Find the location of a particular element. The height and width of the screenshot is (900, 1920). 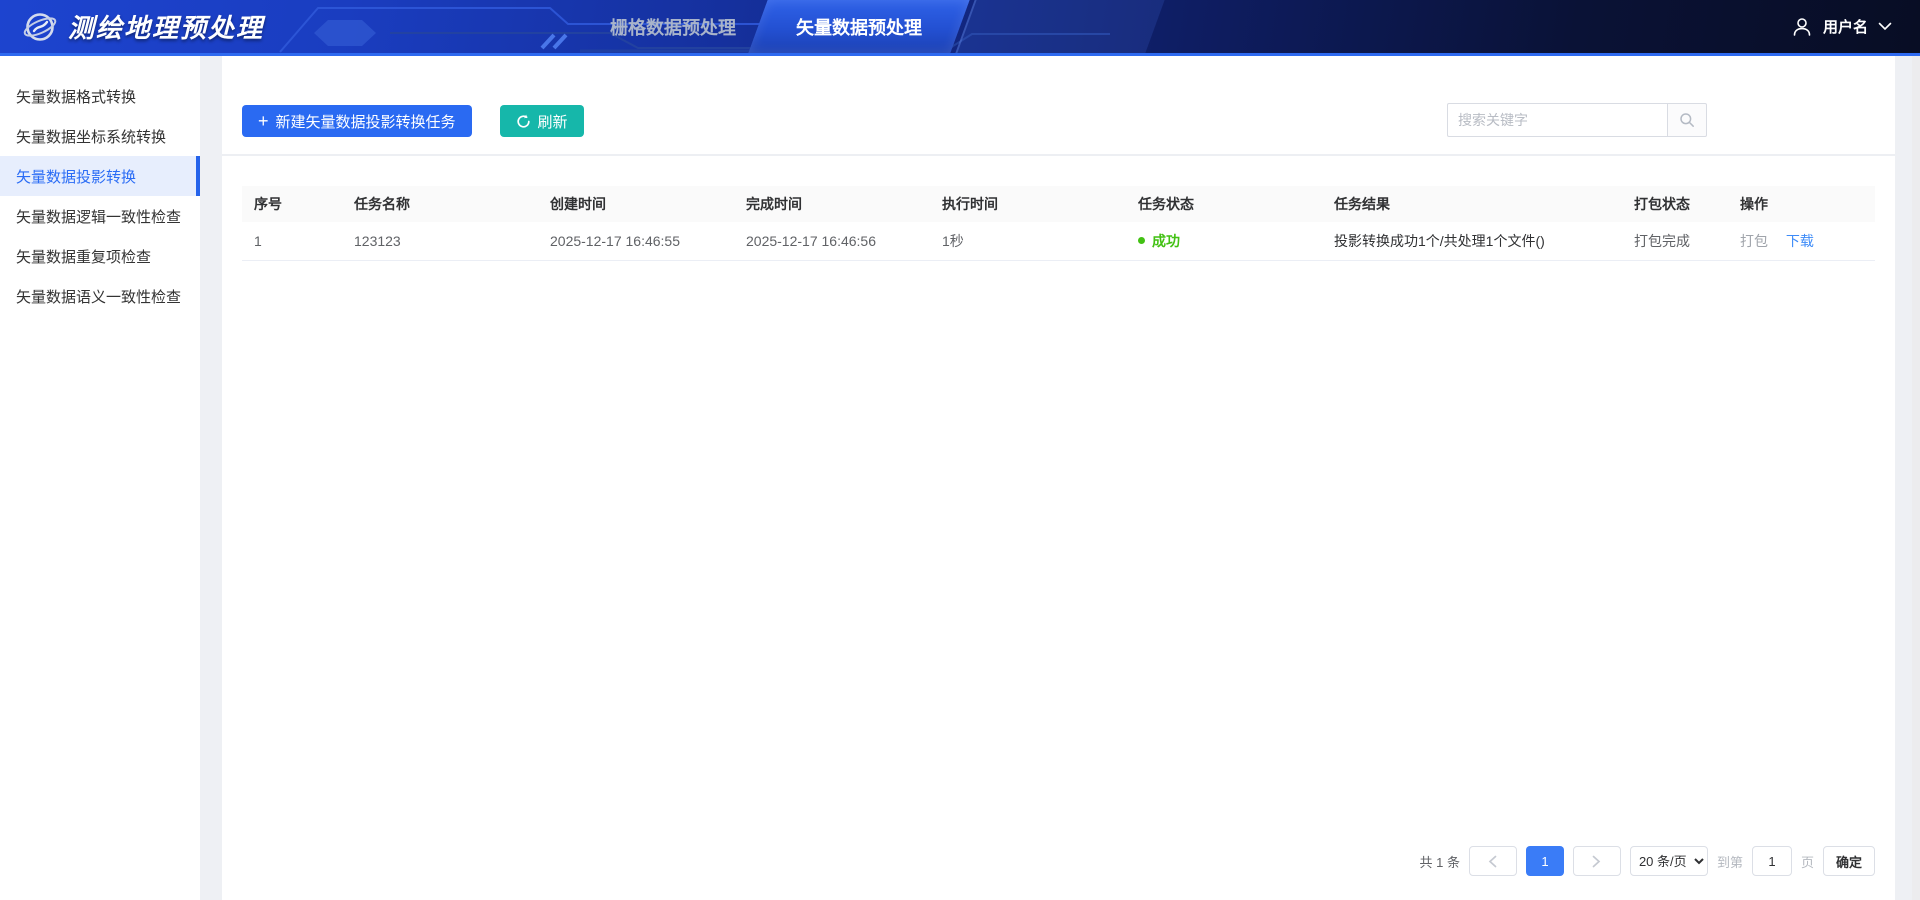

col-created-time: 创建时间 is located at coordinates (636, 204).